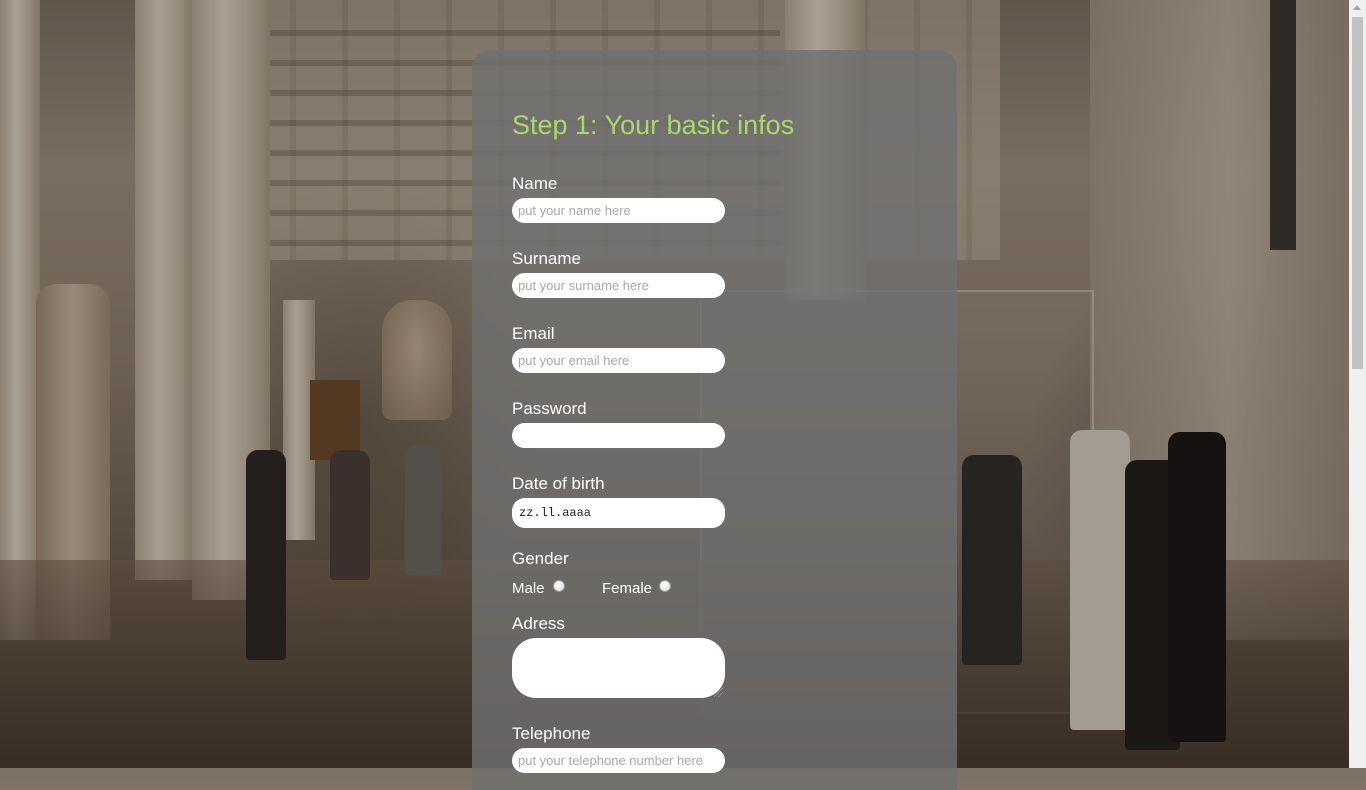 This screenshot has height=790, width=1366. I want to click on gender-male-label: Male, so click(528, 588).